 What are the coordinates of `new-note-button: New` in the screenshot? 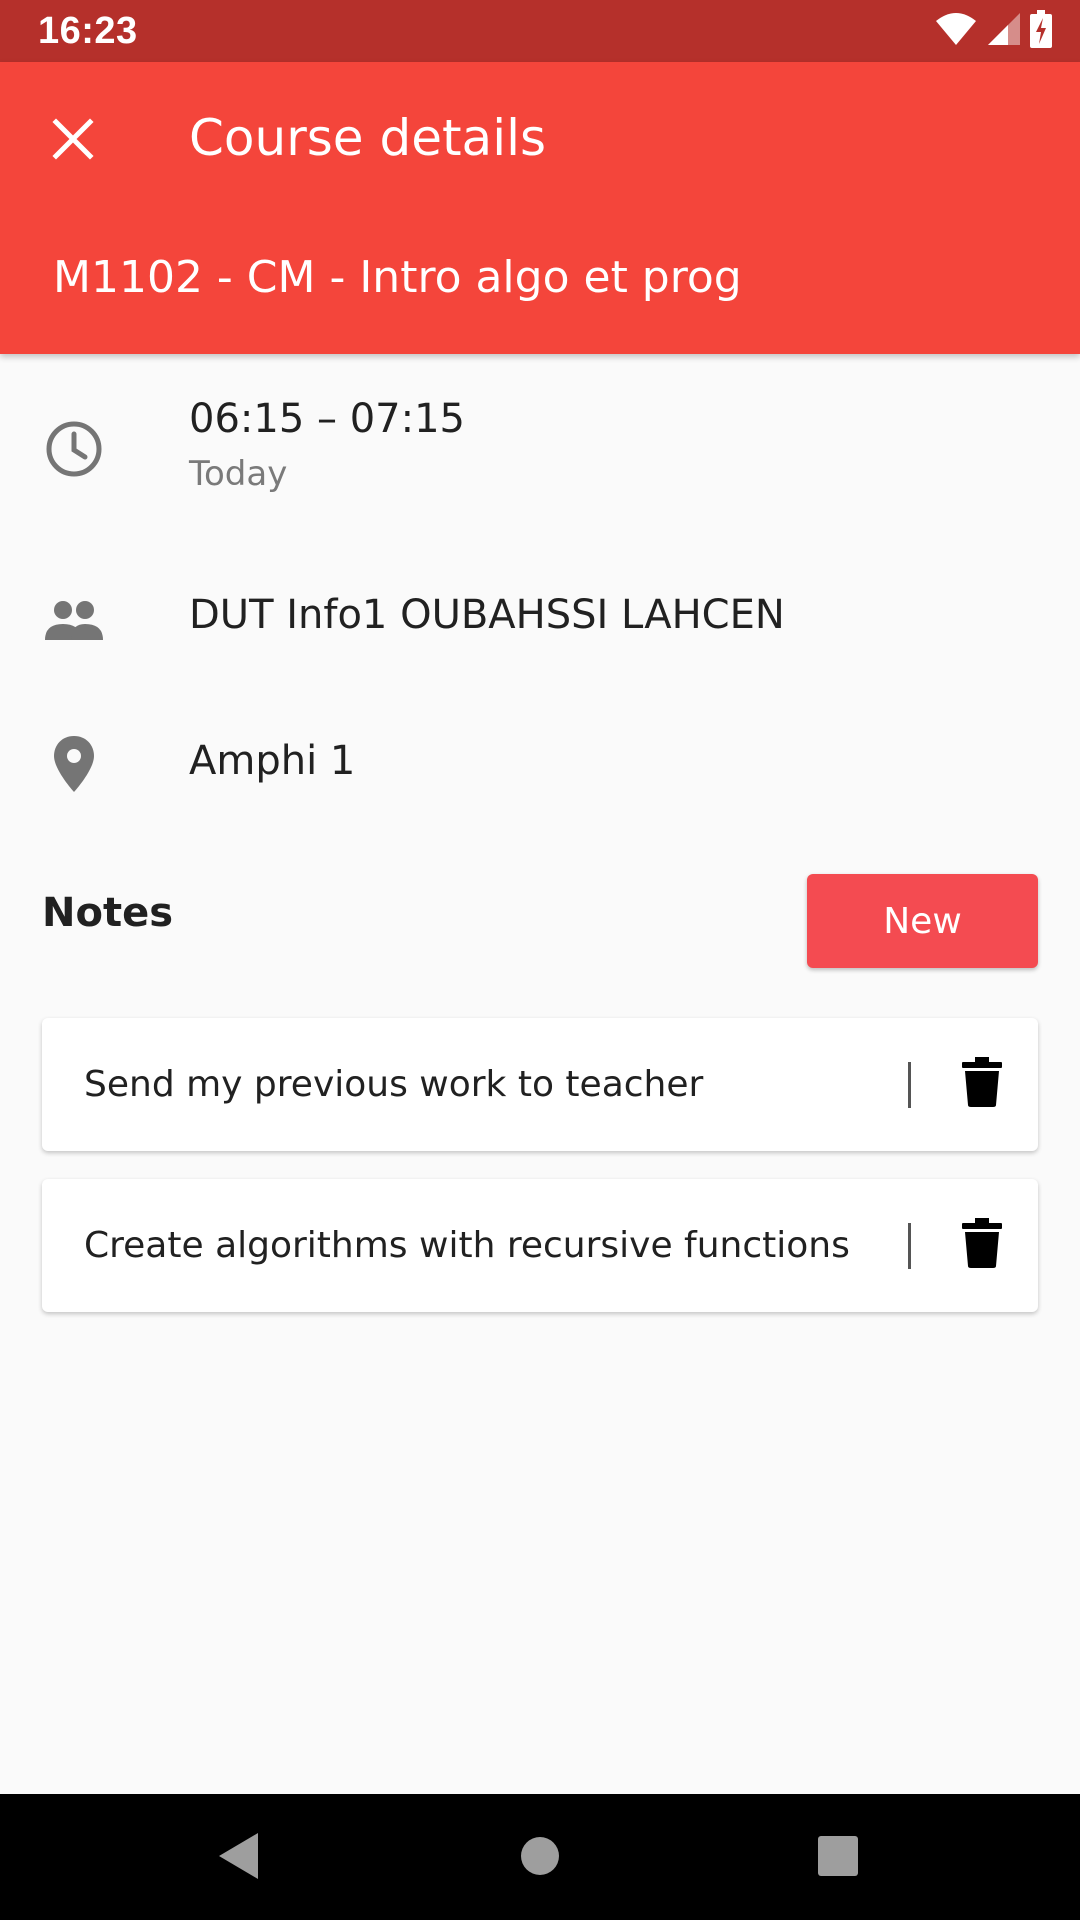 It's located at (922, 921).